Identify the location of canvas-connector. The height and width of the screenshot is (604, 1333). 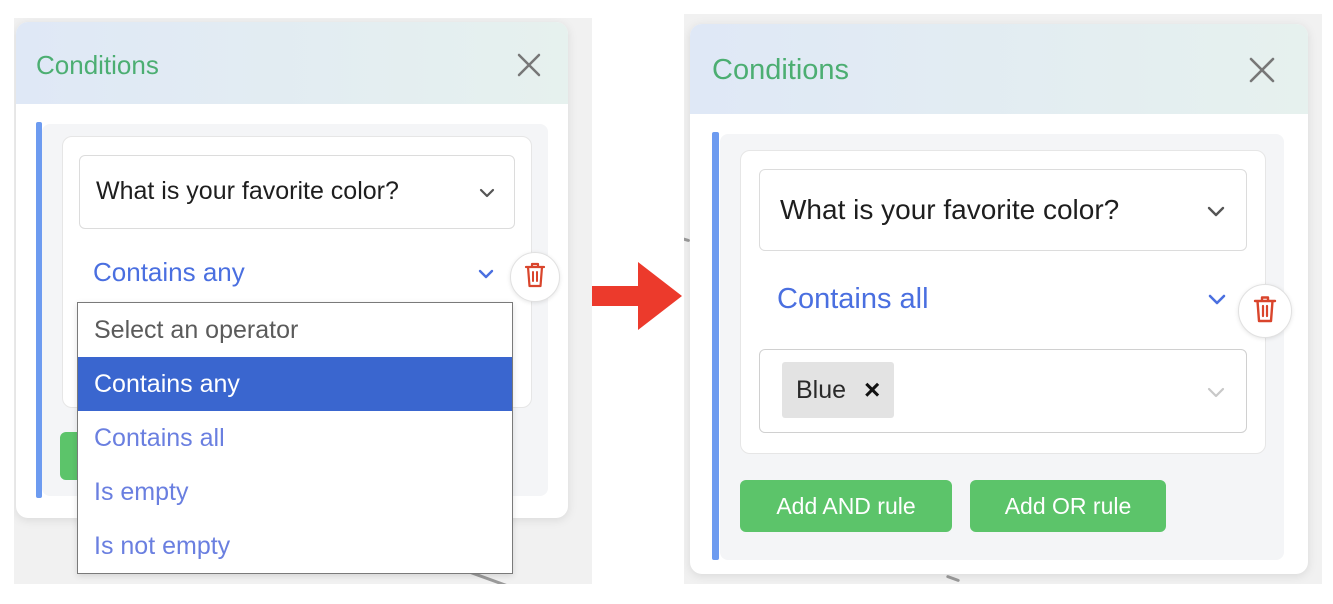
(953, 578).